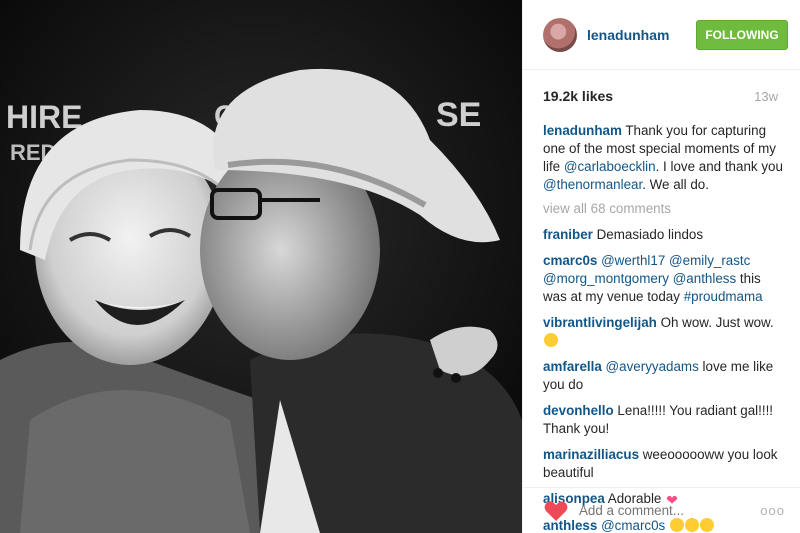 Image resolution: width=800 pixels, height=533 pixels. What do you see at coordinates (661, 96) in the screenshot?
I see `post-meta: 19.2k likes 13w` at bounding box center [661, 96].